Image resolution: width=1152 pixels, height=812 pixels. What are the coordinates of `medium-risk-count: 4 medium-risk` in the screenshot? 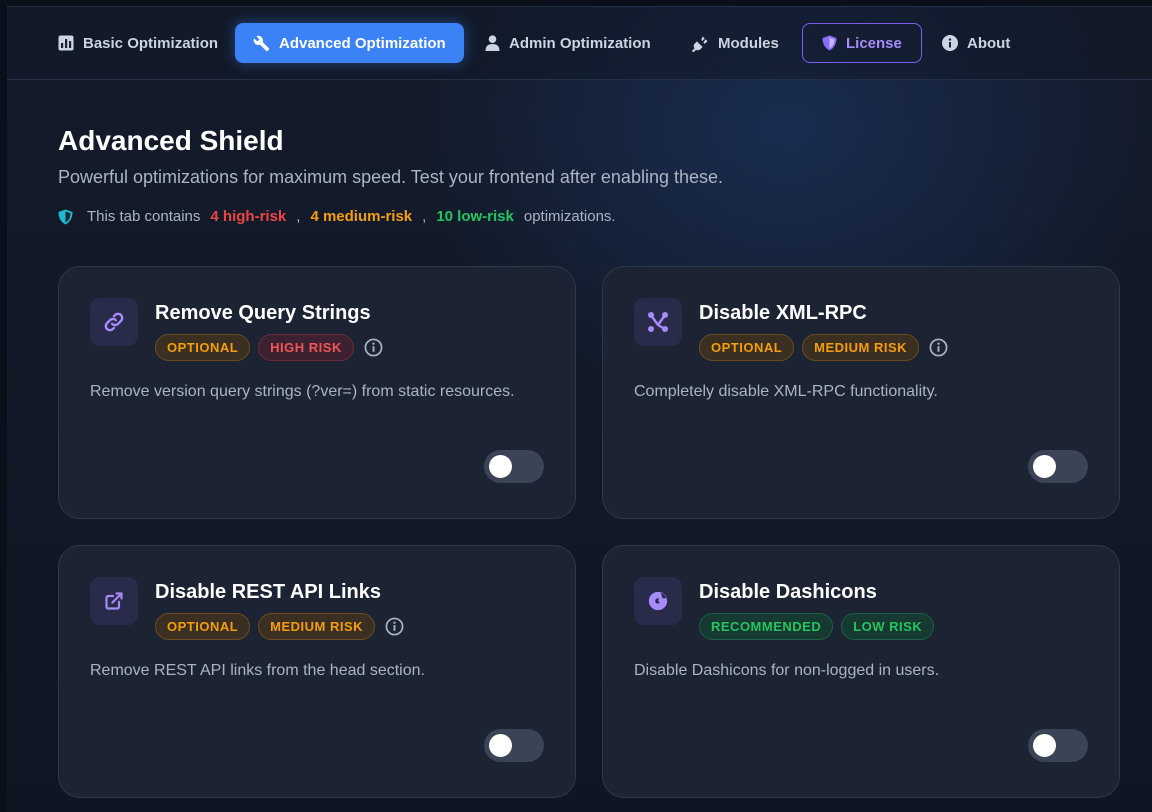 It's located at (361, 216).